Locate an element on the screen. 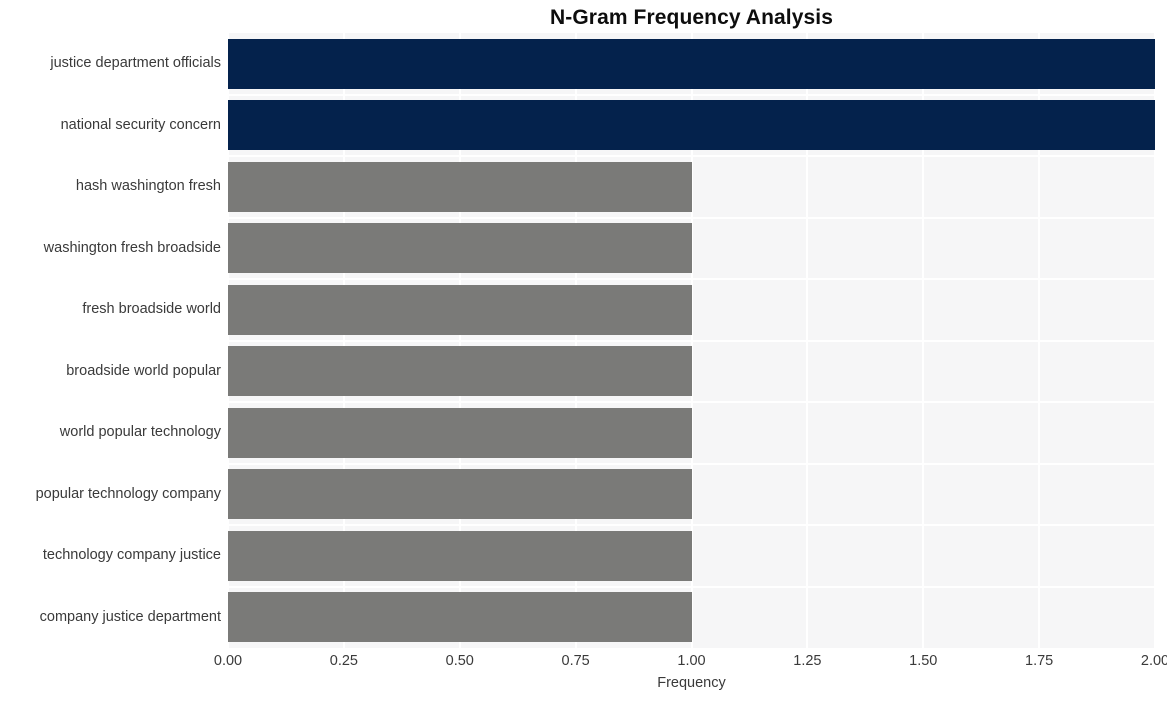 The height and width of the screenshot is (701, 1167). y-axis-tick-label: technology company justice is located at coordinates (131, 555).